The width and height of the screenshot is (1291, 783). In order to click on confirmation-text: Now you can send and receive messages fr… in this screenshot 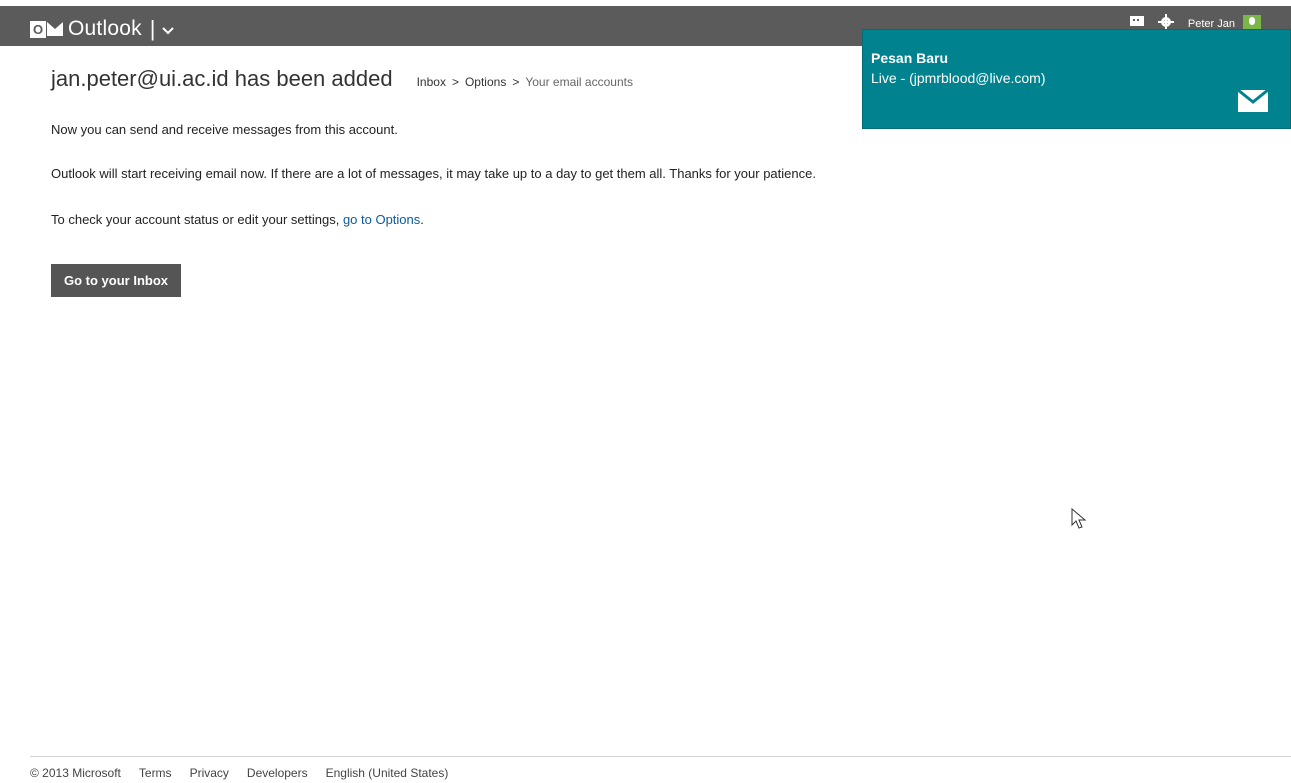, I will do `click(224, 129)`.